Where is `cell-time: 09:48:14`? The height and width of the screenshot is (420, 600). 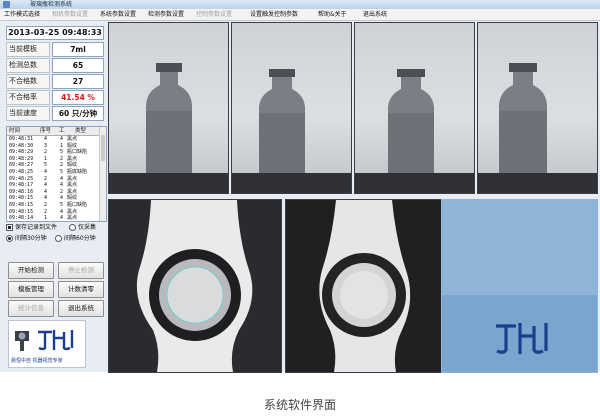
cell-time: 09:48:14 is located at coordinates (21, 218).